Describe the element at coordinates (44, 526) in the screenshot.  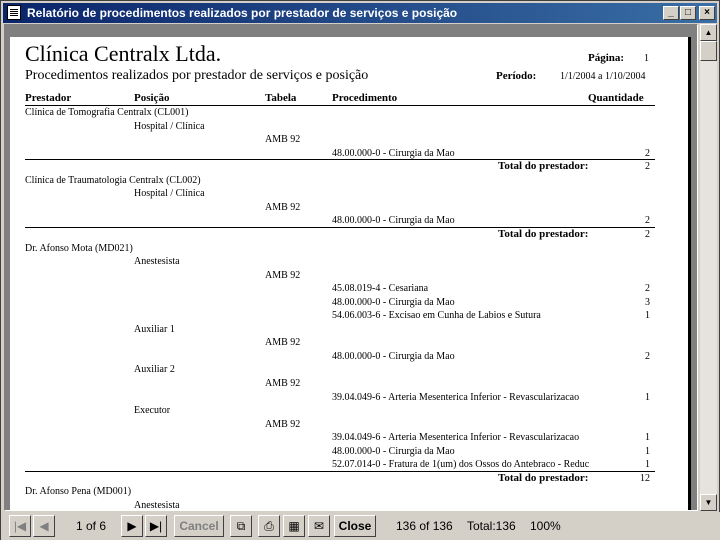
I see `previous-page-button: ◀` at that location.